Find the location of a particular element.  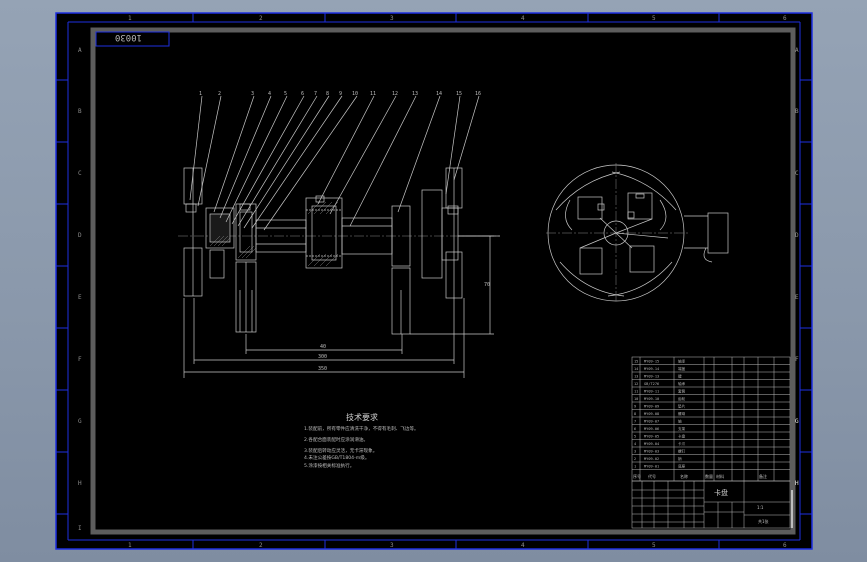

bom-cell-code: MY09-02 is located at coordinates (651, 459).